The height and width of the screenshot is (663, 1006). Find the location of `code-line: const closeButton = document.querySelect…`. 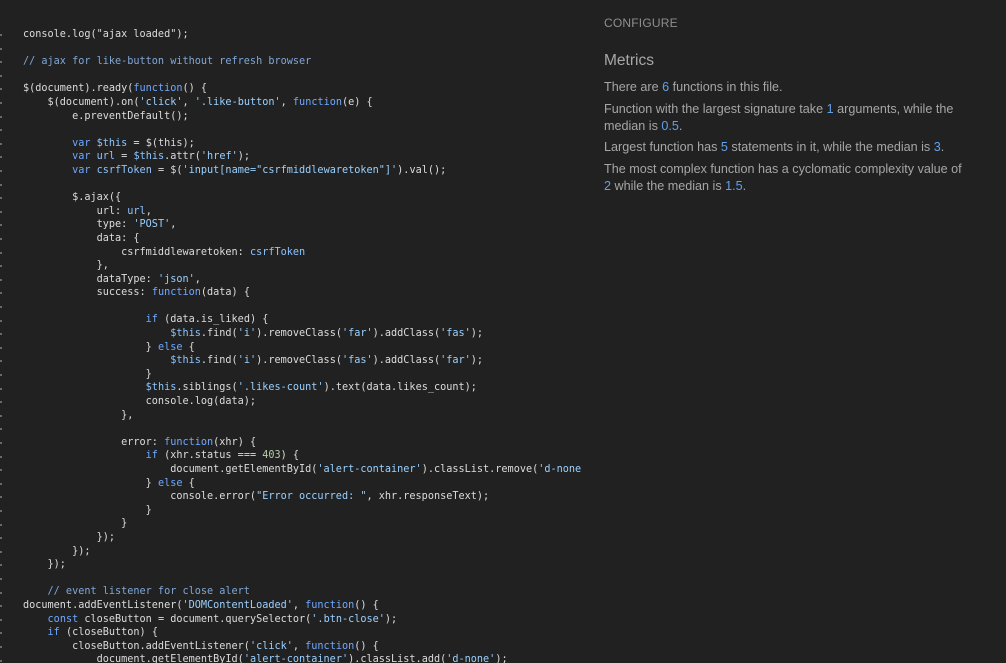

code-line: const closeButton = document.querySelect… is located at coordinates (308, 620).